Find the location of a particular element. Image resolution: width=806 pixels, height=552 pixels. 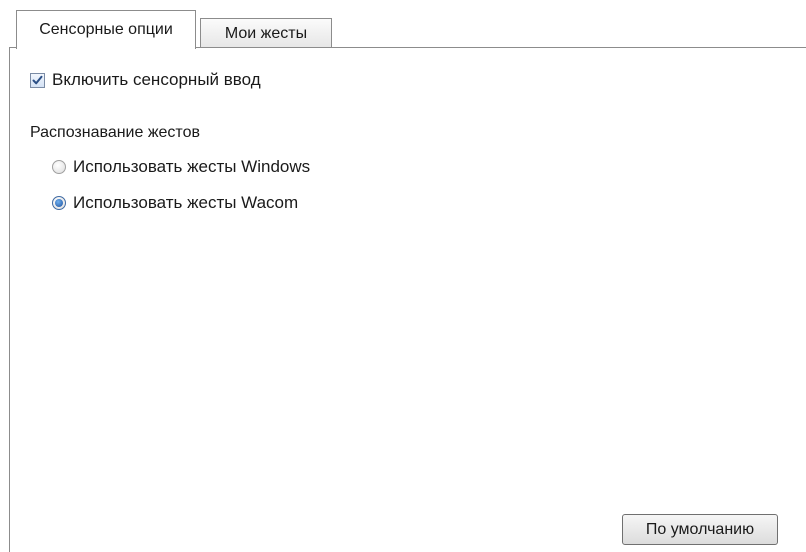

radio-wacom-gestures-label: Использовать жесты Wacom is located at coordinates (186, 202).